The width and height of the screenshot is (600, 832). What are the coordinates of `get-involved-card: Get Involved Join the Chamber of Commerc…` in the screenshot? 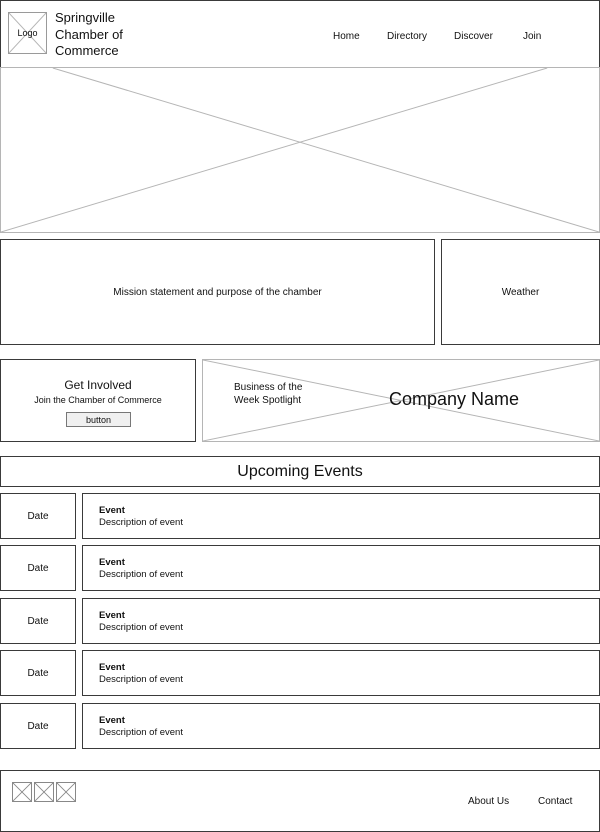 It's located at (98, 400).